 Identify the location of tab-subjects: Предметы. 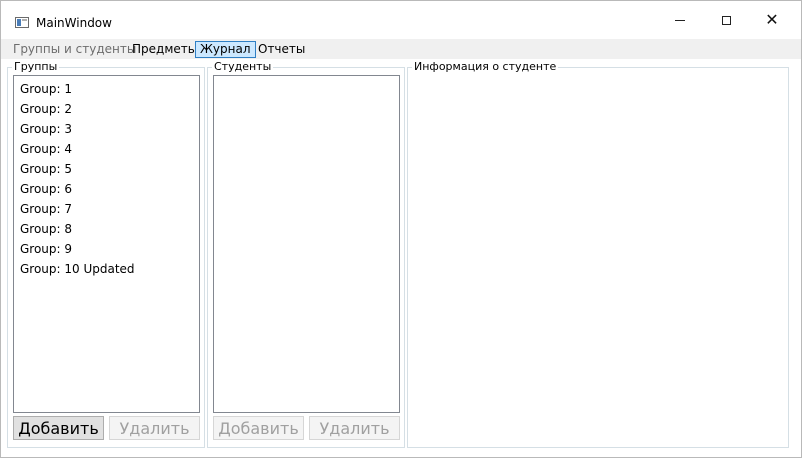
(164, 49).